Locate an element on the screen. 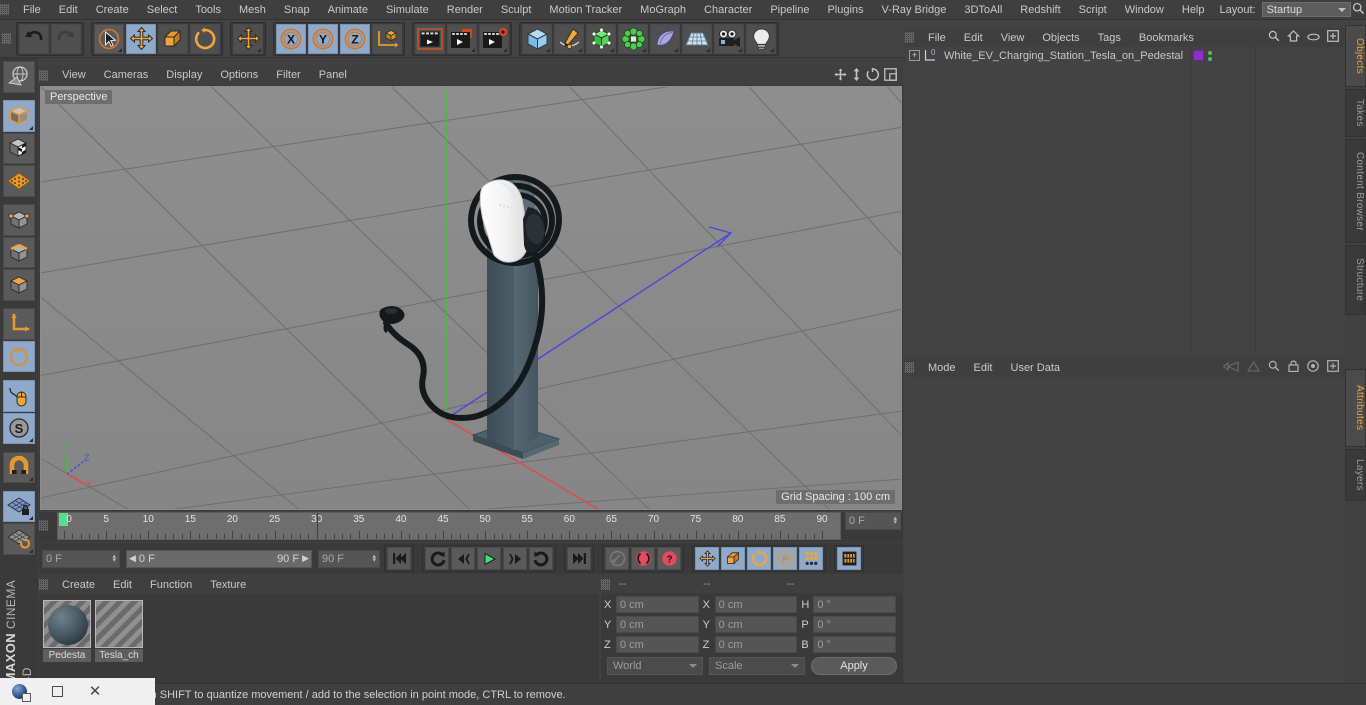  object-menu-file: File is located at coordinates (937, 38).